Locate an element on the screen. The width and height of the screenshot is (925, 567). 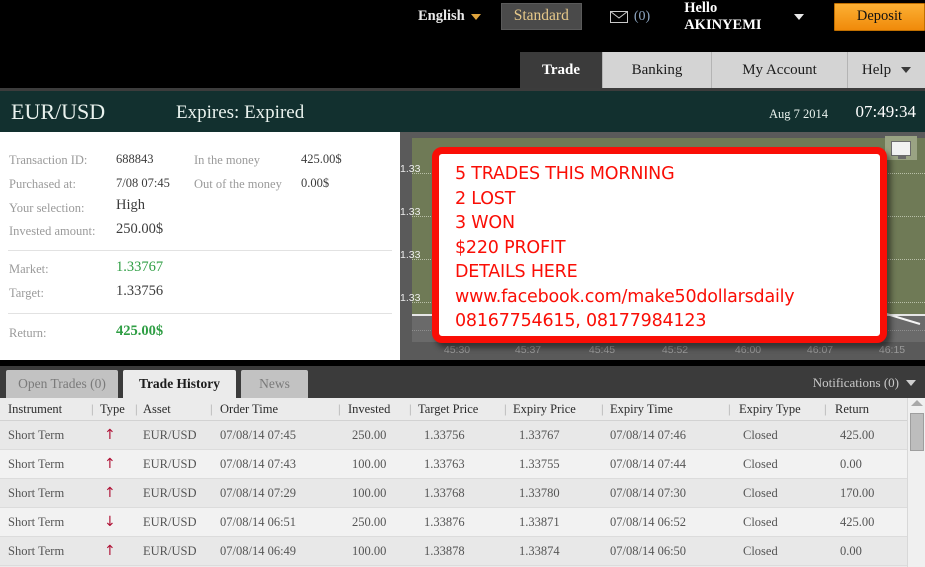
notifications-menu: Notifications (0) is located at coordinates (864, 383).